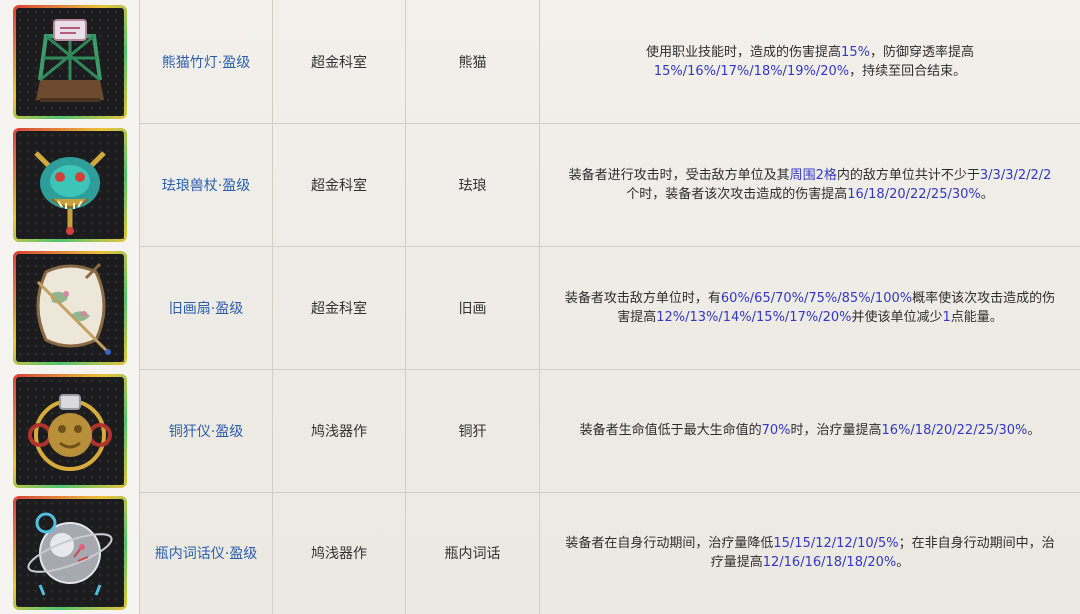 The height and width of the screenshot is (614, 1080). I want to click on equipment-name-link: 珐琅兽杖·盈级, so click(206, 184).